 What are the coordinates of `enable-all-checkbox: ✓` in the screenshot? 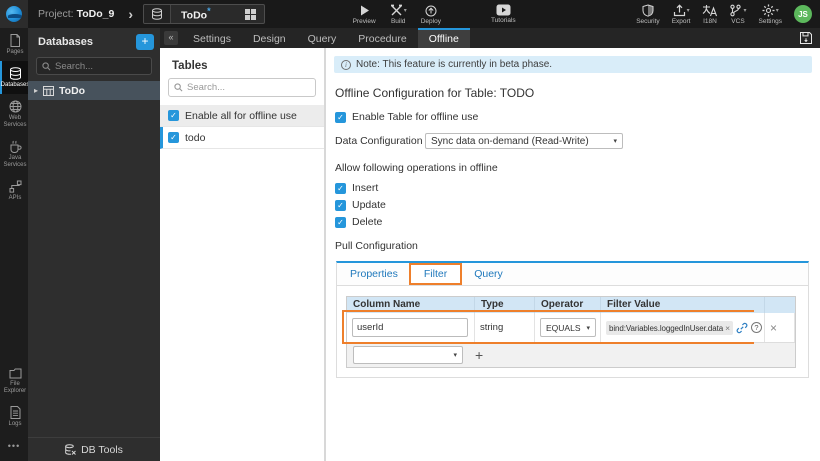 It's located at (173, 115).